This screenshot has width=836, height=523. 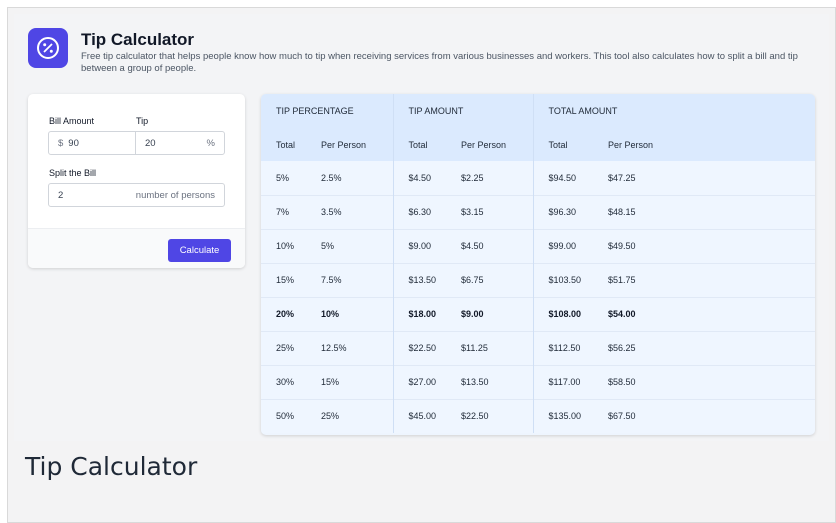 What do you see at coordinates (327, 111) in the screenshot?
I see `group-header-tip-percentage: TIP PERCENTAGE` at bounding box center [327, 111].